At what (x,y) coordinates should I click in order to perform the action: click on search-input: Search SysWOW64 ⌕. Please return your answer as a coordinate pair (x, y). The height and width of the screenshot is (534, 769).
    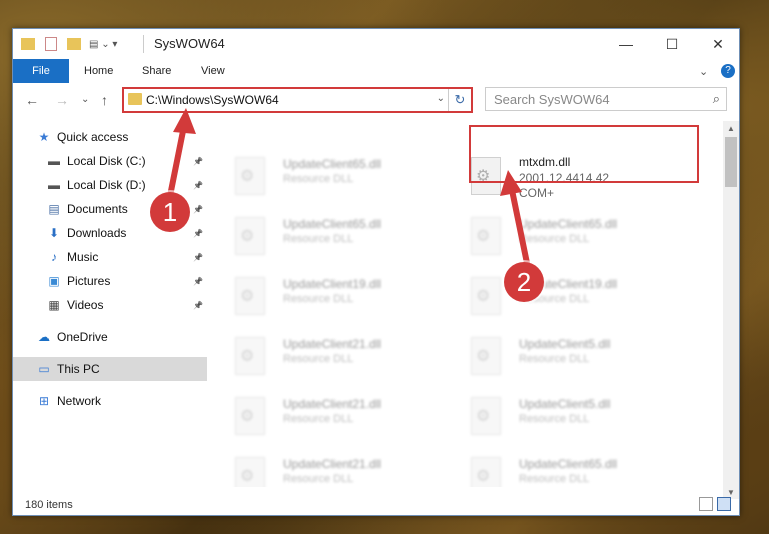
    Looking at the image, I should click on (606, 99).